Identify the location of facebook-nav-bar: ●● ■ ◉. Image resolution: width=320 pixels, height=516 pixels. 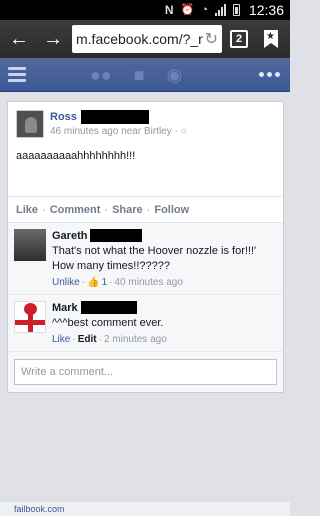
(145, 75).